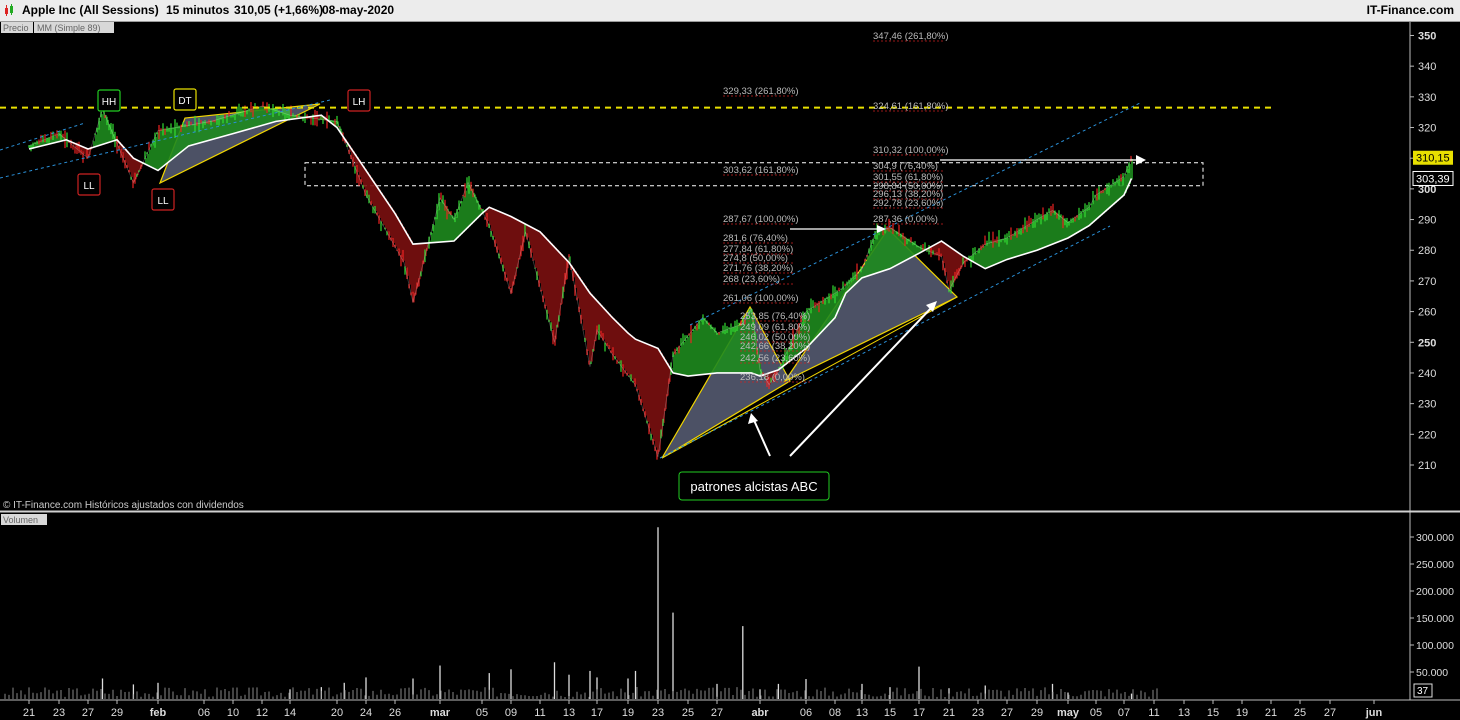  I want to click on volume-tick-label: 300.000, so click(1435, 538).